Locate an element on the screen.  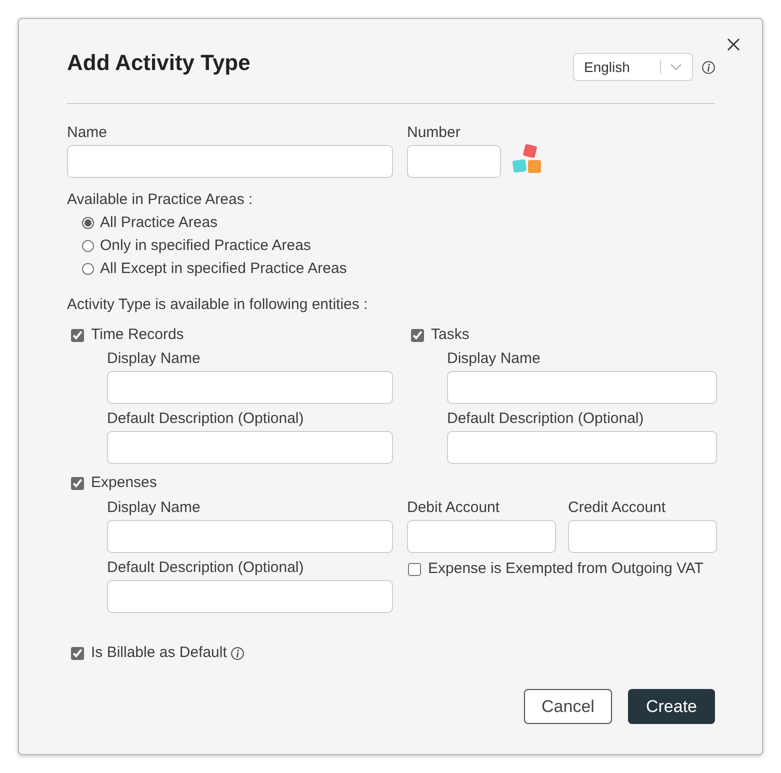
debit-account-field is located at coordinates (481, 536).